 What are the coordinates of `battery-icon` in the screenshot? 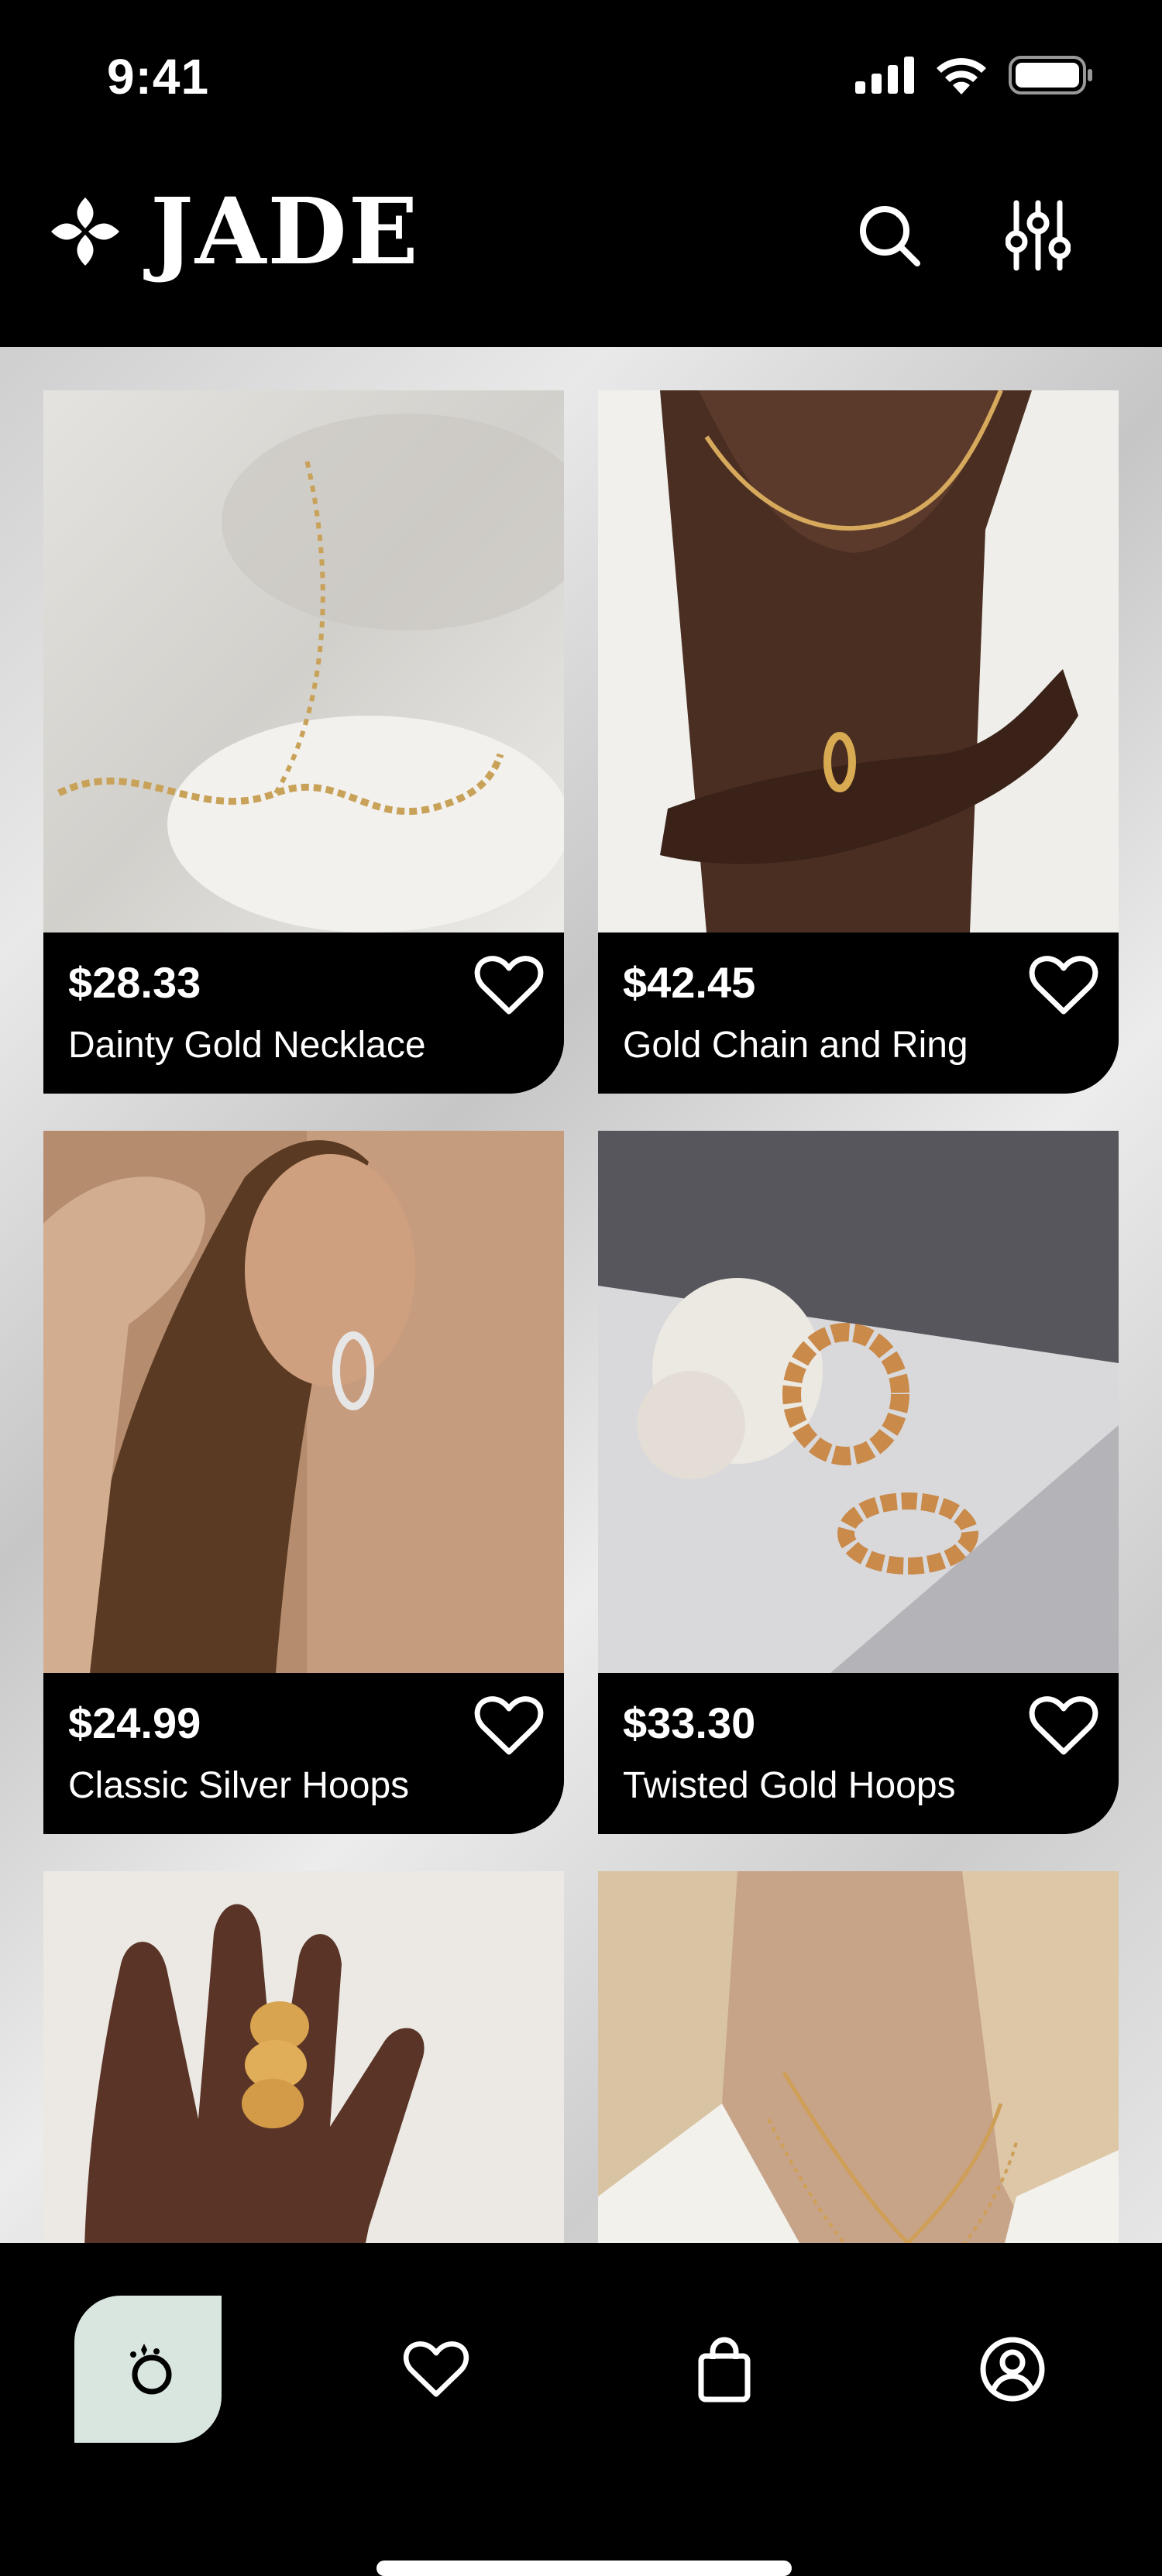 It's located at (1050, 75).